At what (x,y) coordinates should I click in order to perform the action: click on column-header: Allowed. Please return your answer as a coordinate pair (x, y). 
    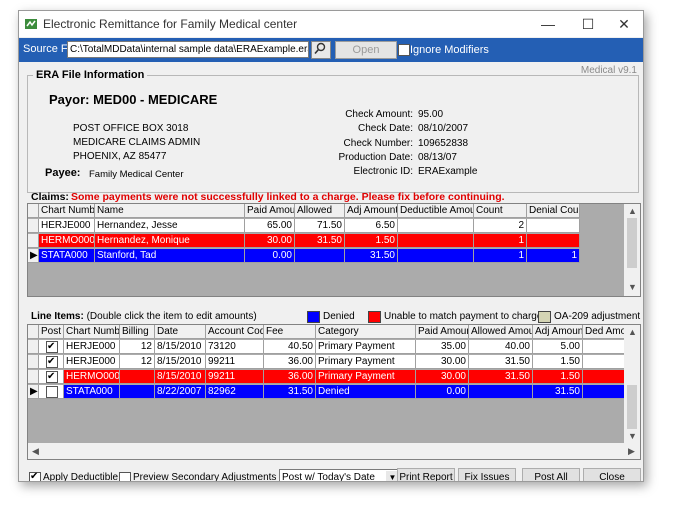
    Looking at the image, I should click on (320, 211).